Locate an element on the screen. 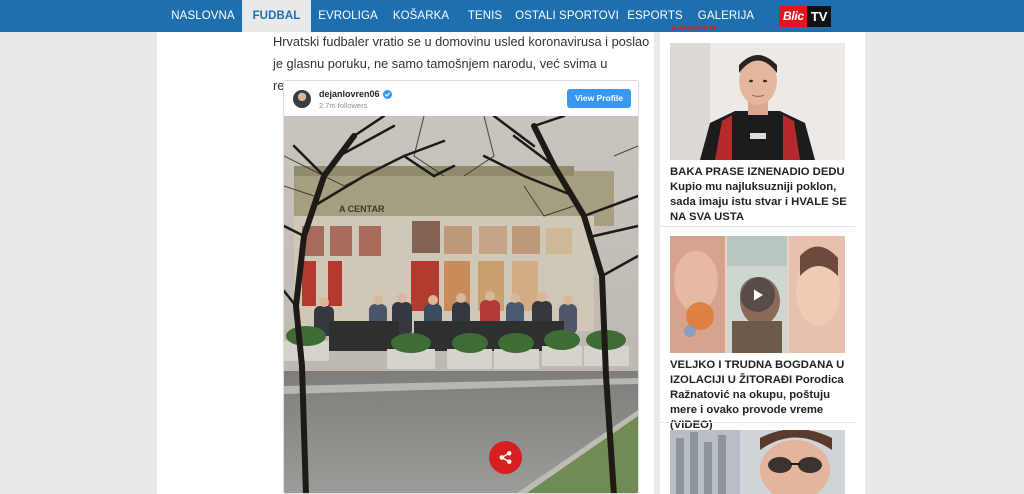  share-button is located at coordinates (505, 457).